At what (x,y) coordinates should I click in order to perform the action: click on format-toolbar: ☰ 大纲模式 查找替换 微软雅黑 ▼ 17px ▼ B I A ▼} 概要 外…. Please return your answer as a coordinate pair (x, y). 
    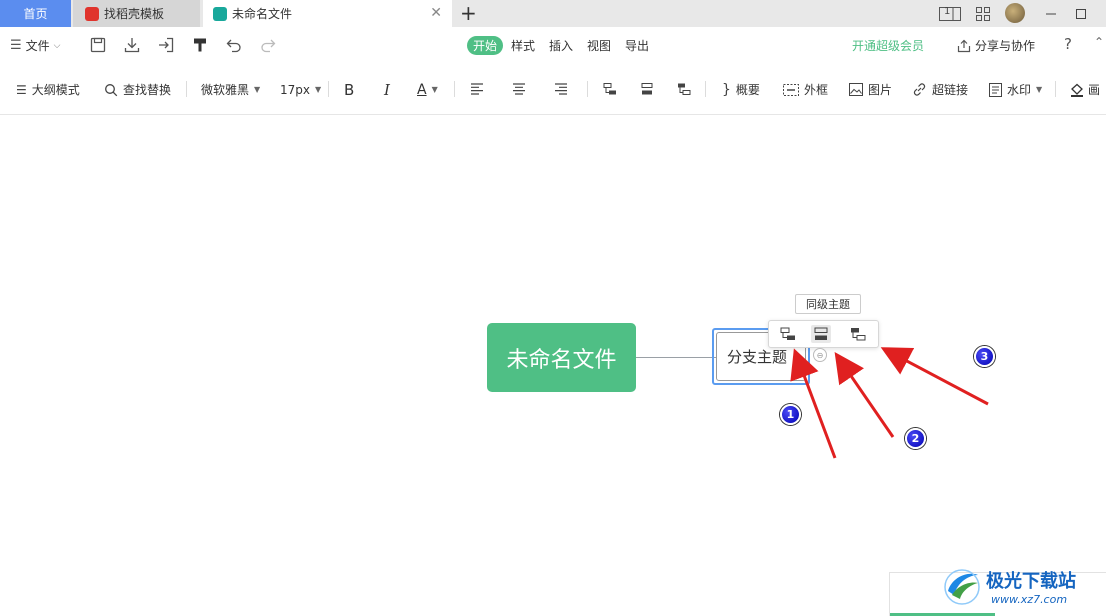
    Looking at the image, I should click on (553, 89).